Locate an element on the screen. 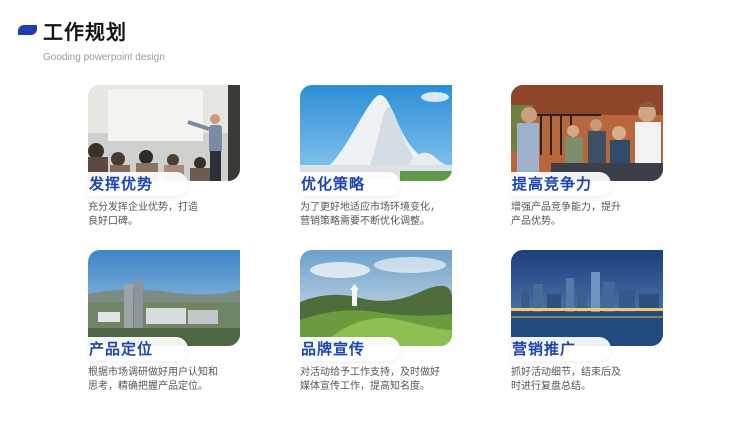 The image size is (750, 422). card-title: 发挥优势 is located at coordinates (121, 184).